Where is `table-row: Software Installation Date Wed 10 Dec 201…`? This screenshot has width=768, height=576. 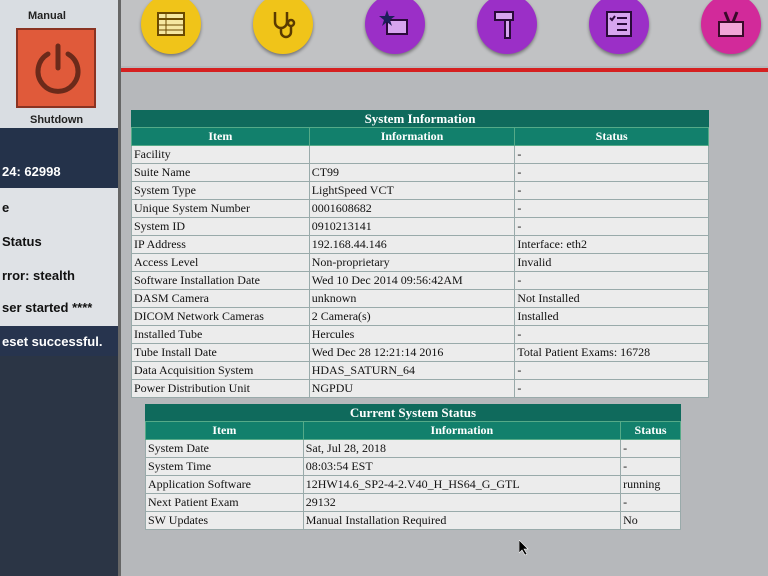 table-row: Software Installation Date Wed 10 Dec 201… is located at coordinates (420, 280).